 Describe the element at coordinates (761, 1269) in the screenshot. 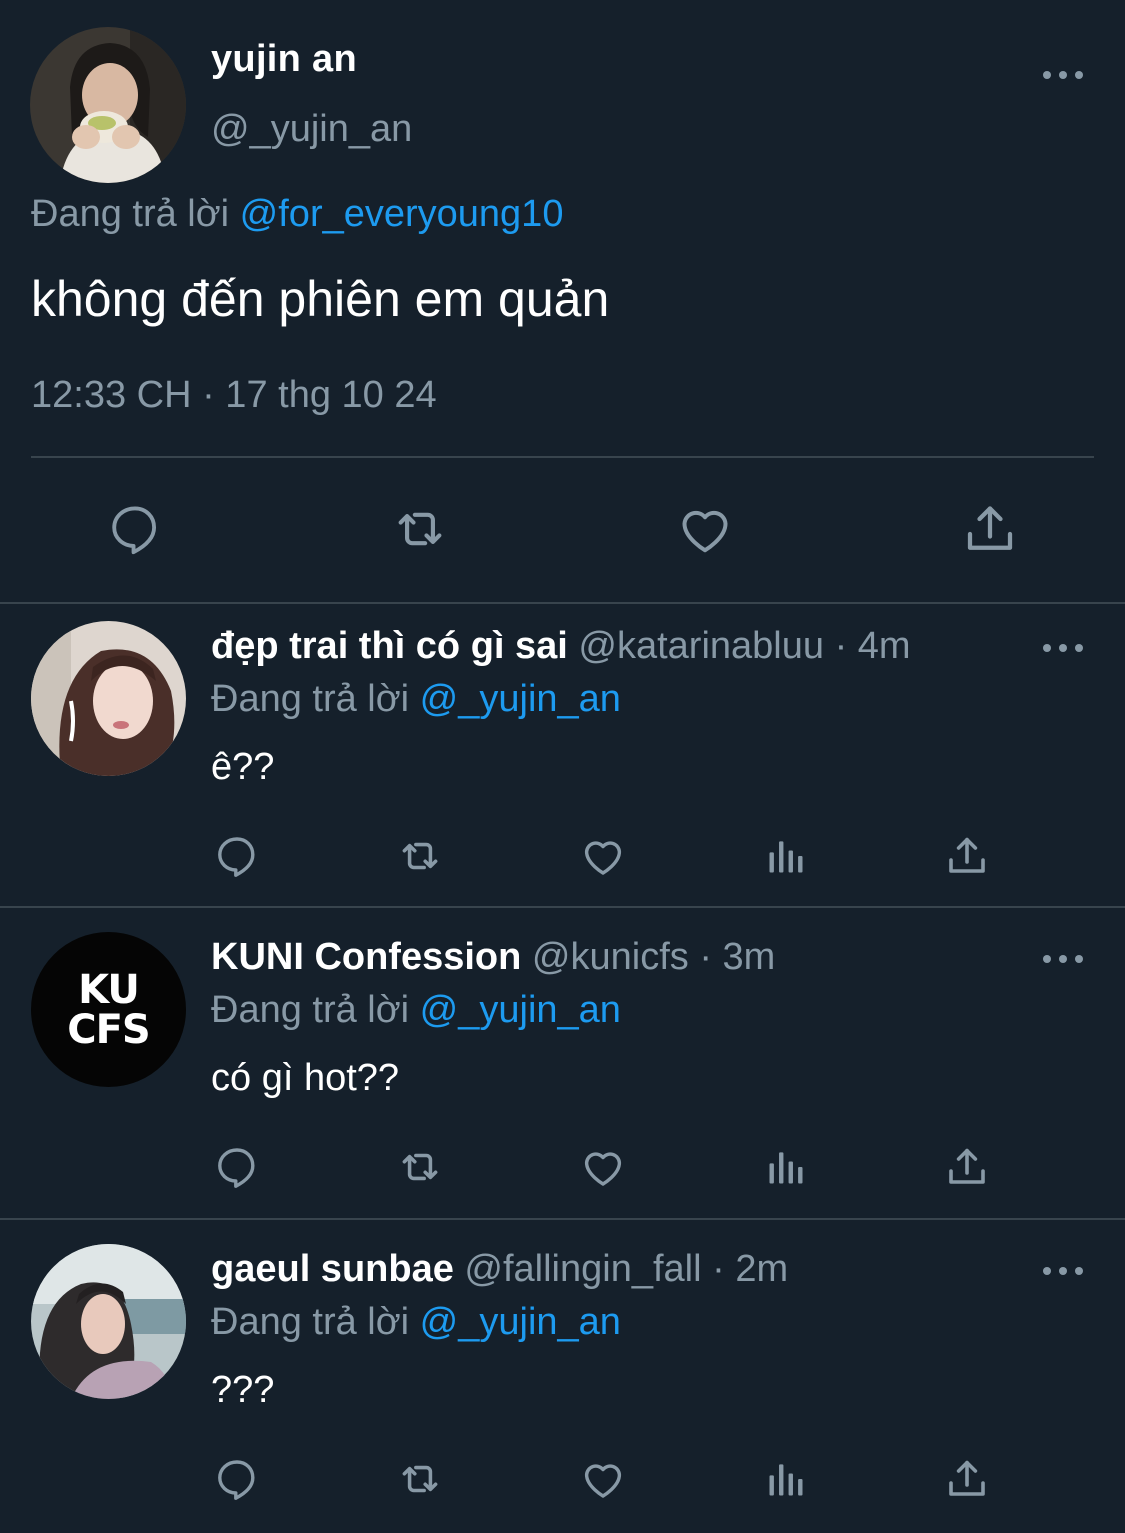

I see `relative-time: 2m` at that location.